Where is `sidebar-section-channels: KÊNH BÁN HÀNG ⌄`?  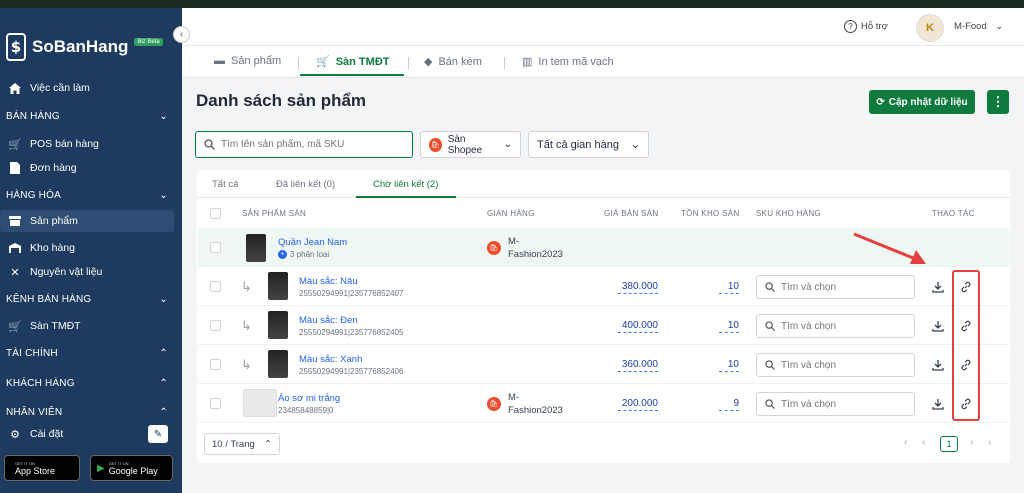
sidebar-section-channels: KÊNH BÁN HÀNG ⌄ is located at coordinates (91, 299).